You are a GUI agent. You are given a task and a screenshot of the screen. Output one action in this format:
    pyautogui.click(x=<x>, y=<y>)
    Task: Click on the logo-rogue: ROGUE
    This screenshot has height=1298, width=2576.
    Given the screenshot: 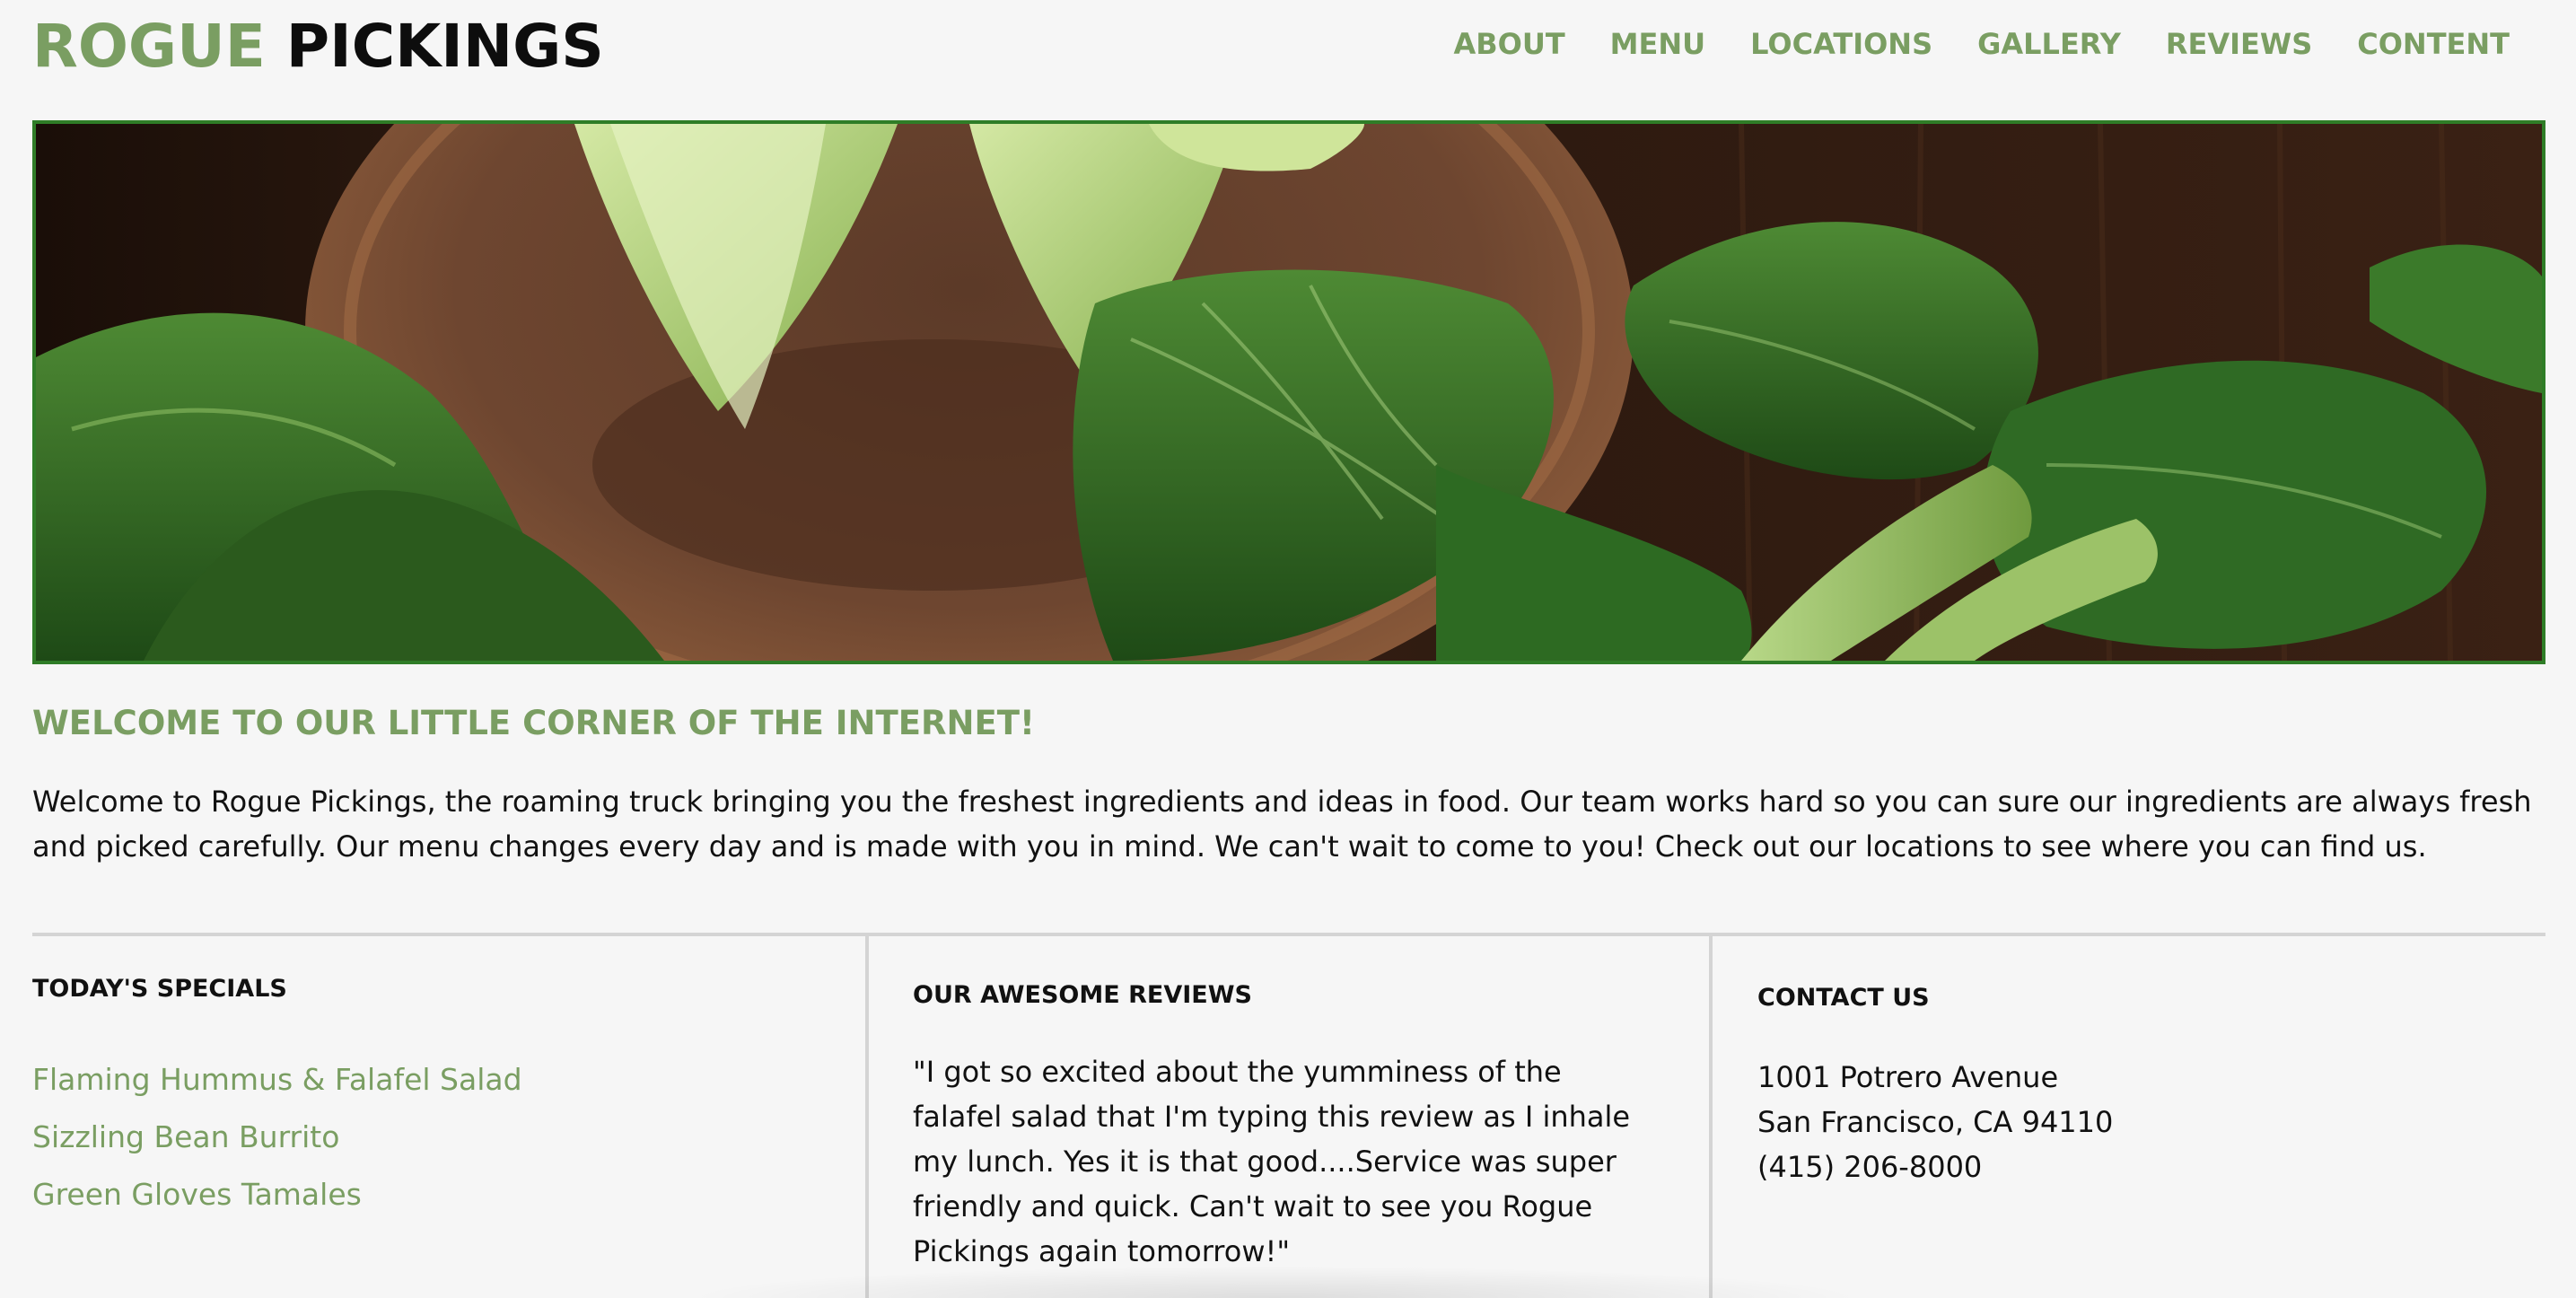 What is the action you would take?
    pyautogui.click(x=149, y=46)
    